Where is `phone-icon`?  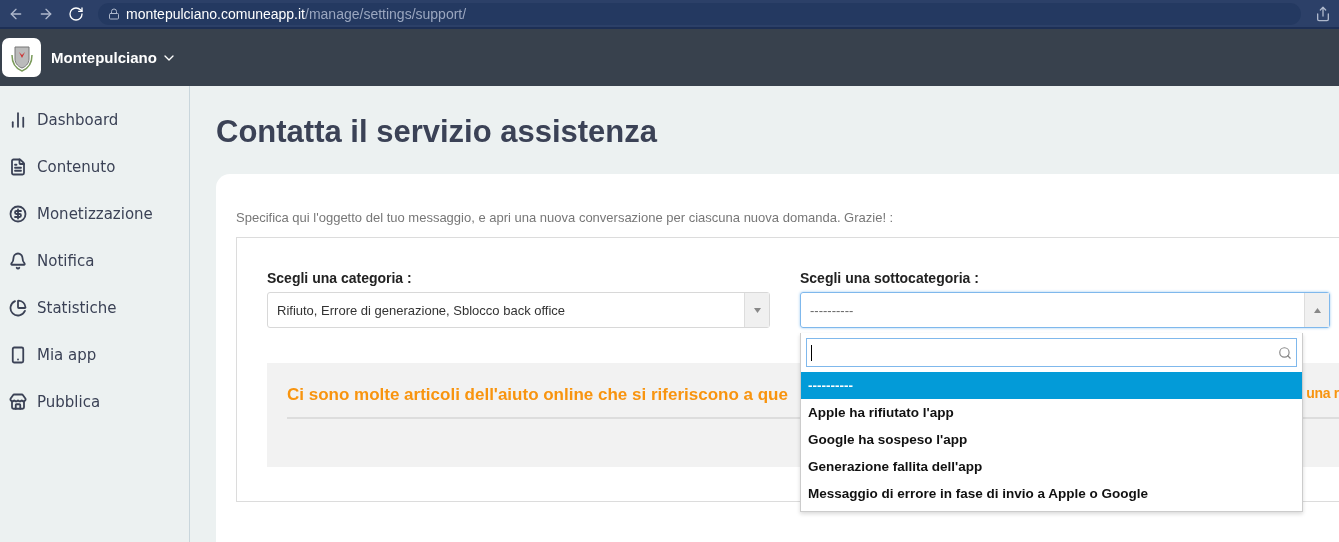 phone-icon is located at coordinates (18, 355).